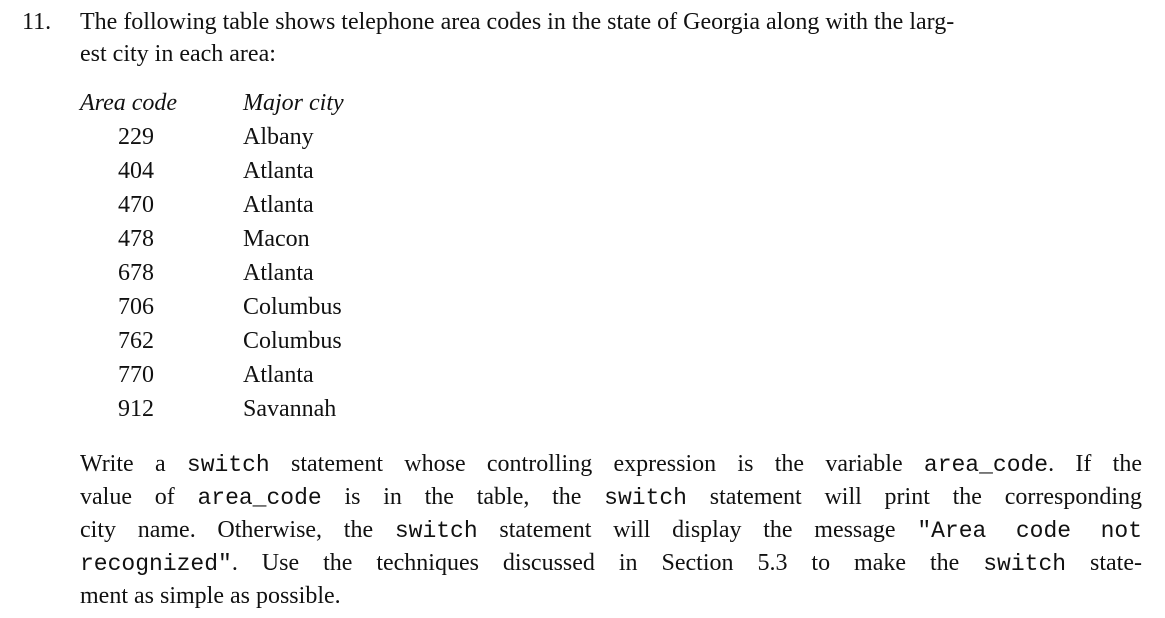 This screenshot has width=1165, height=618. Describe the element at coordinates (136, 273) in the screenshot. I see `area-code-cell: 678` at that location.